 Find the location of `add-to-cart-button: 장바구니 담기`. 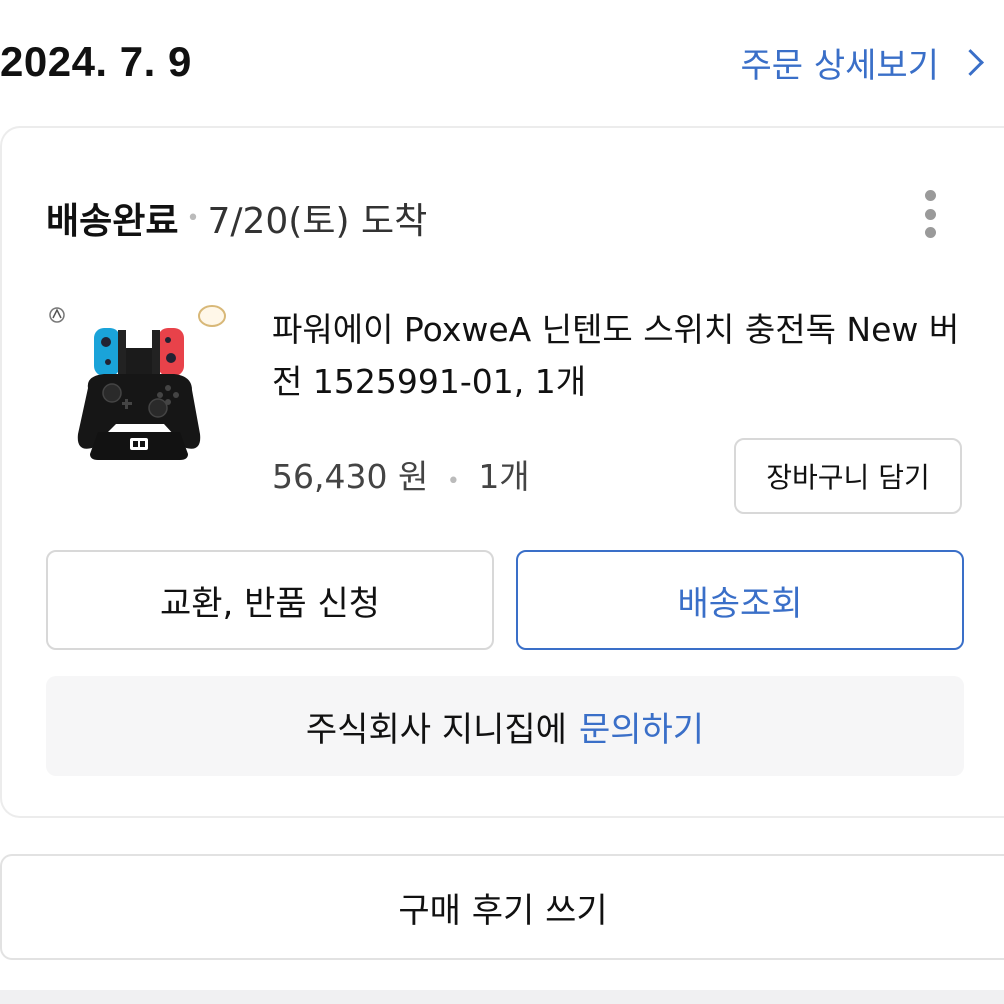

add-to-cart-button: 장바구니 담기 is located at coordinates (848, 476).